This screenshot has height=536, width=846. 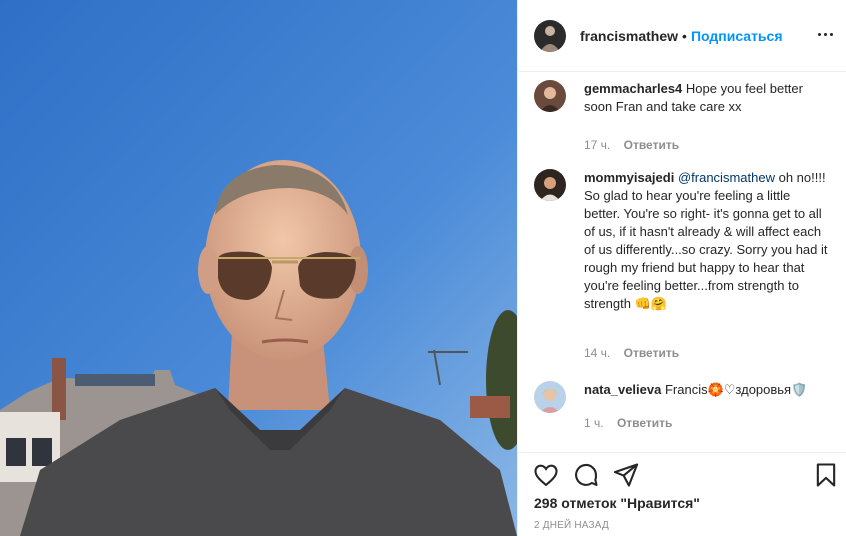 I want to click on mention-link: @francismathew, so click(x=726, y=177).